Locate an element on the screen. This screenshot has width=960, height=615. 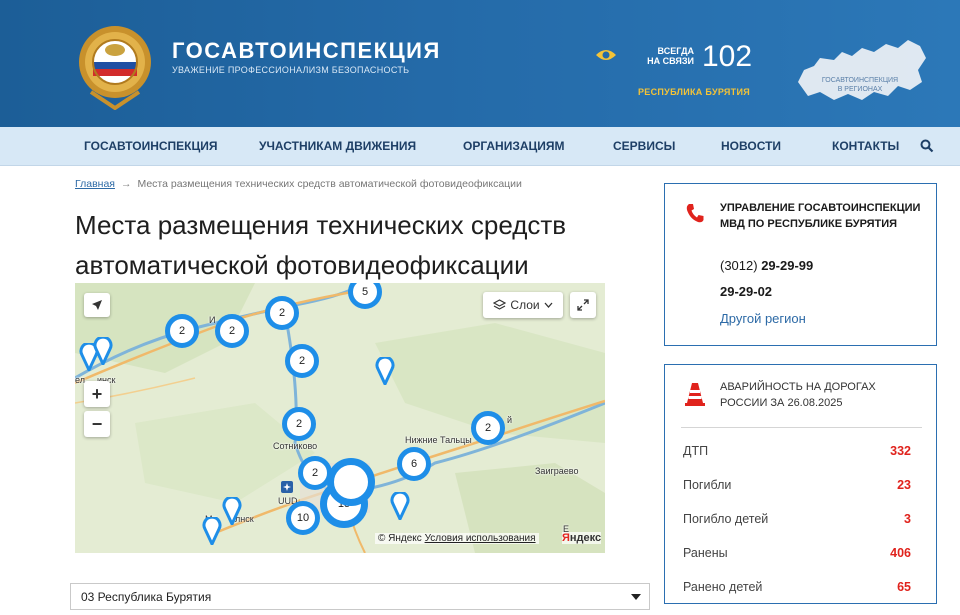
nav-item-organizations: ОРГАНИЗАЦИЯМ is located at coordinates (514, 146).